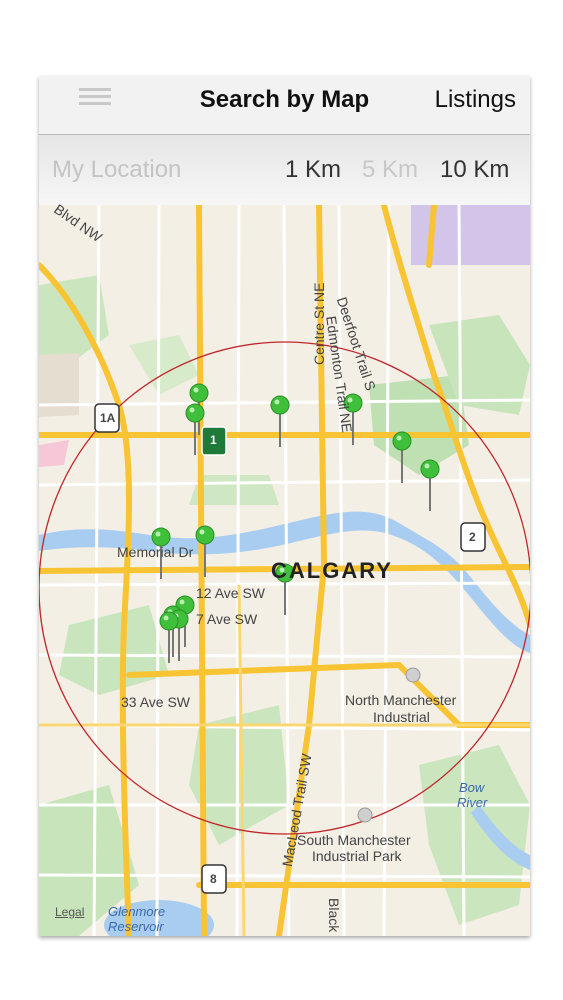 This screenshot has width=563, height=1000. What do you see at coordinates (357, 856) in the screenshot?
I see `area-label-industrial-park: Industrial Park` at bounding box center [357, 856].